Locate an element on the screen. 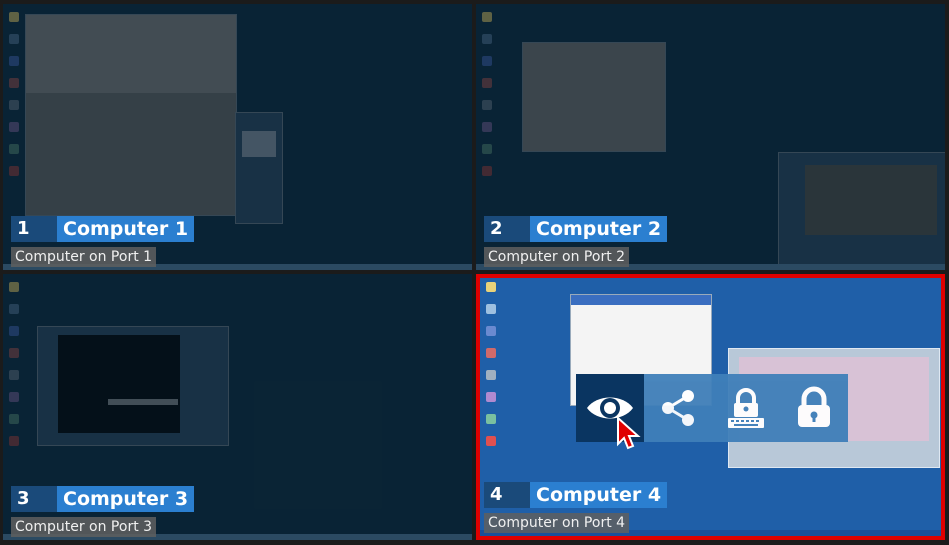 The width and height of the screenshot is (949, 545). computer-name: Computer 4 is located at coordinates (599, 495).